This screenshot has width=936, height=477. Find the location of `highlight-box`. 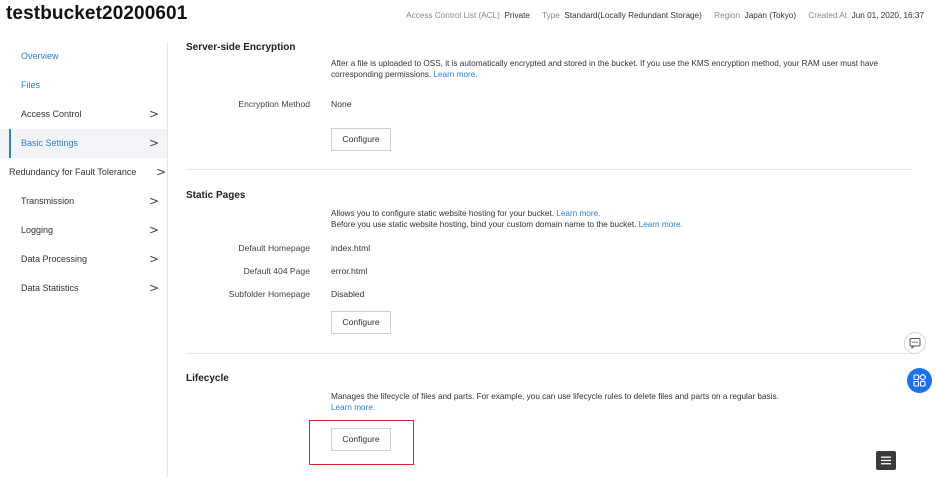

highlight-box is located at coordinates (361, 442).